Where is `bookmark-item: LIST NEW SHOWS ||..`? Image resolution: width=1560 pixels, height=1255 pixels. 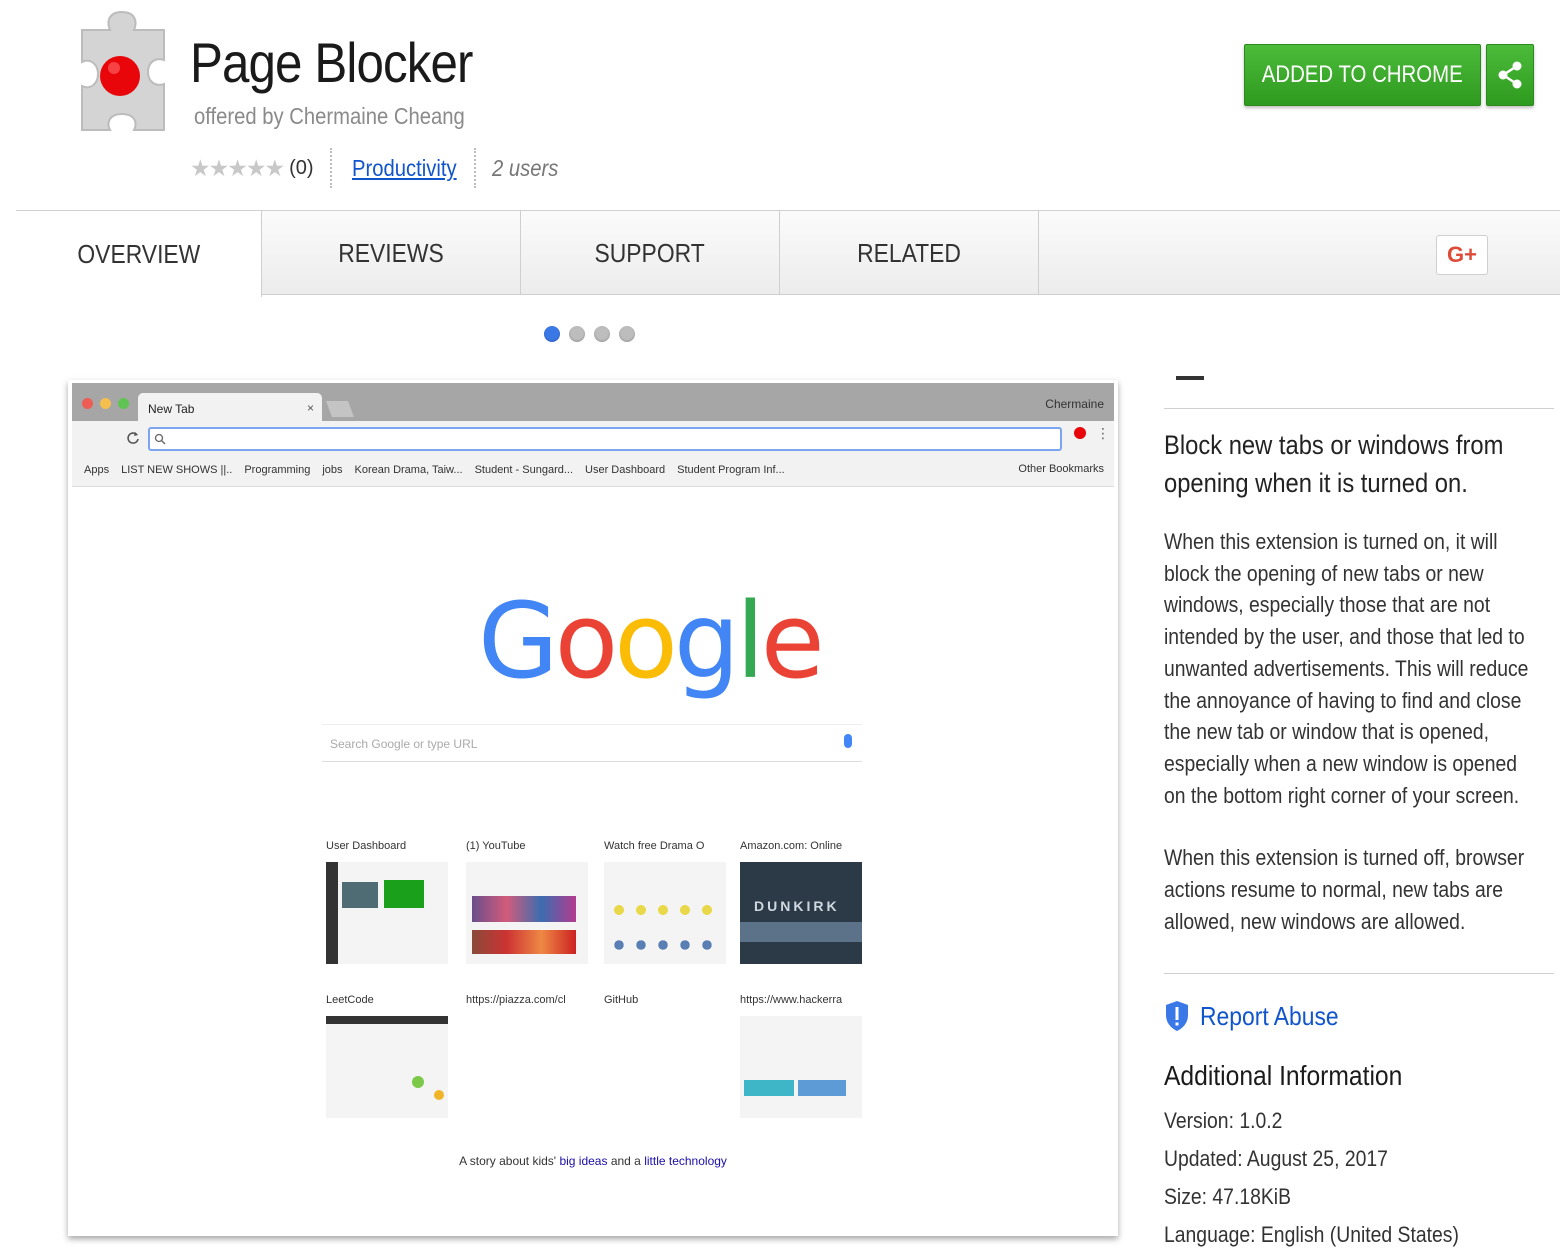
bookmark-item: LIST NEW SHOWS ||.. is located at coordinates (177, 469).